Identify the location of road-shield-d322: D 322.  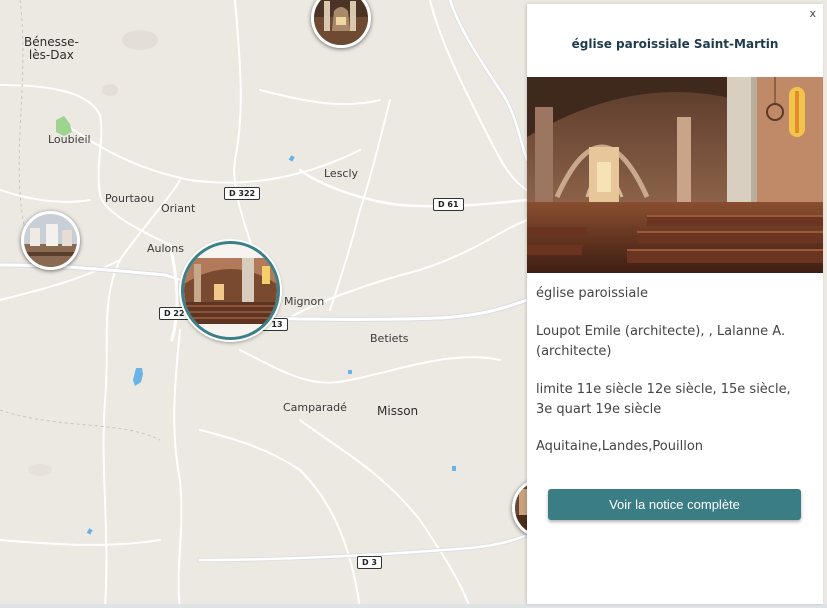
(242, 193).